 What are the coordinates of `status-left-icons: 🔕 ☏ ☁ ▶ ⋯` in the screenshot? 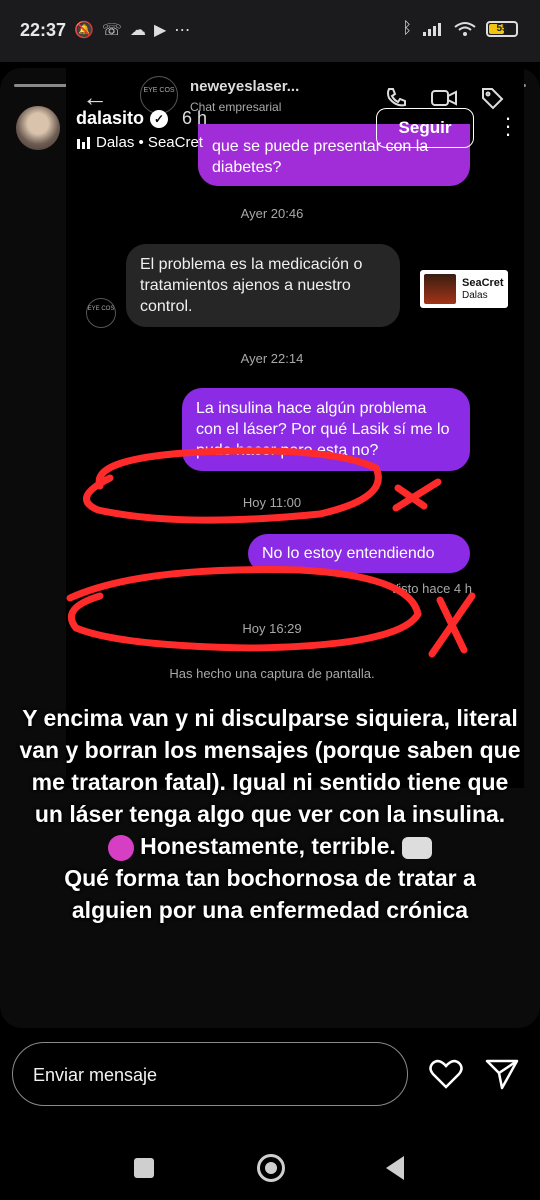 It's located at (132, 30).